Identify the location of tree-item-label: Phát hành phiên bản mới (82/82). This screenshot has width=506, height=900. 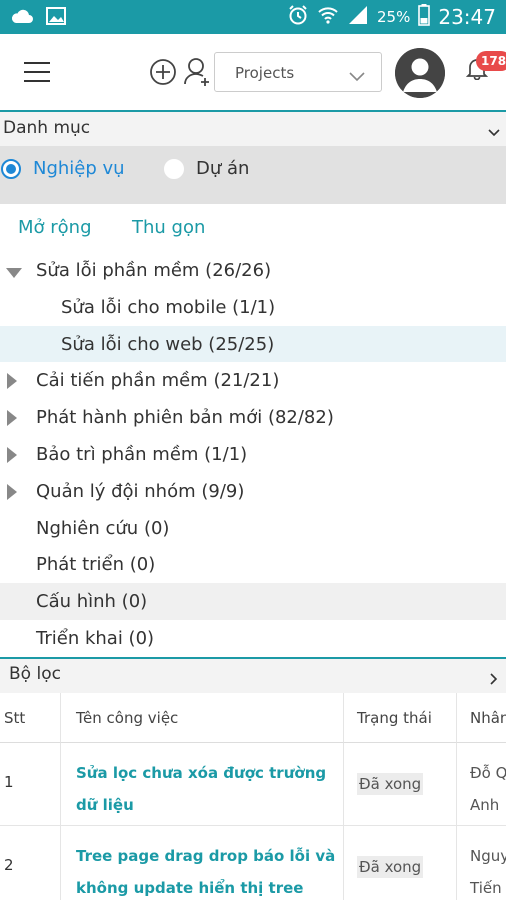
(185, 418).